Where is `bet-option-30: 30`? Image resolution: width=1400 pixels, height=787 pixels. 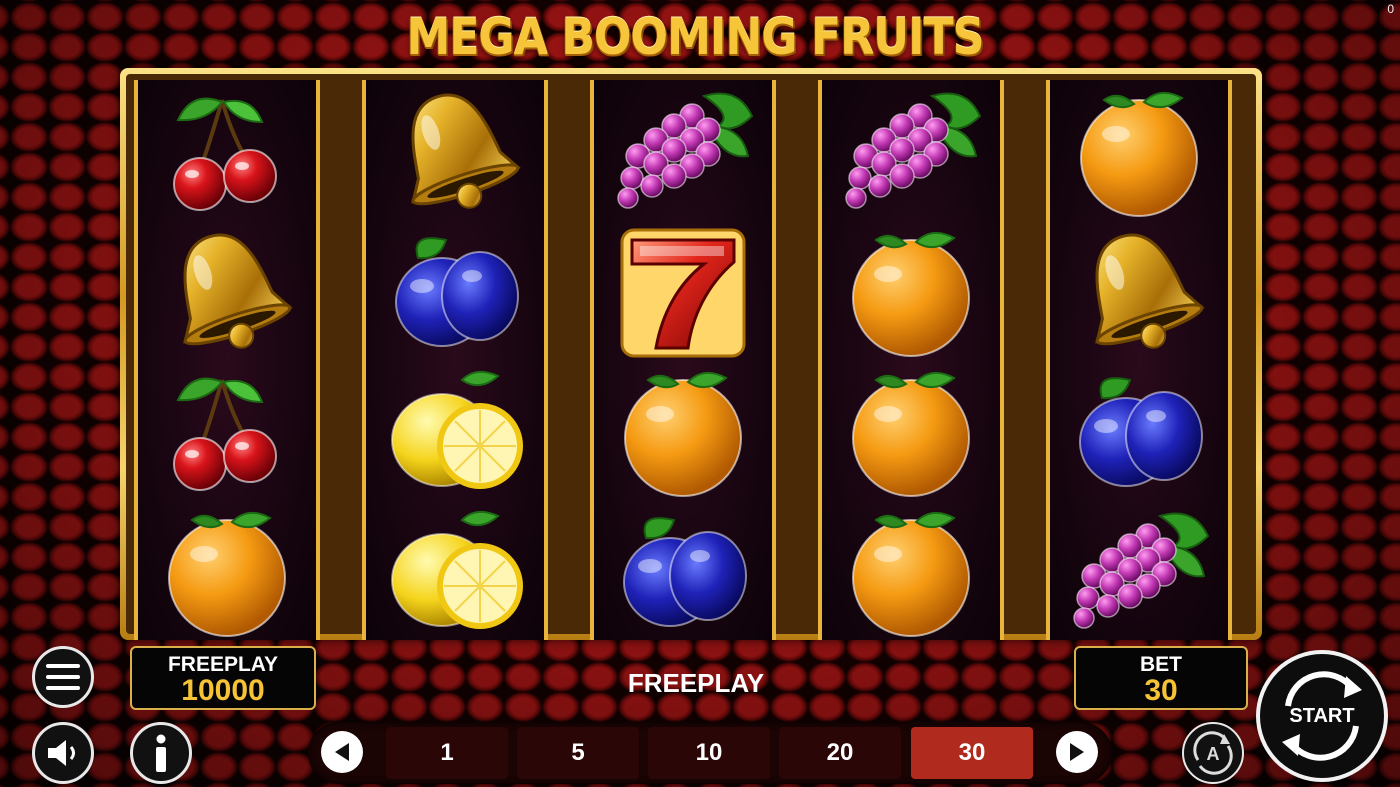
bet-option-30: 30 is located at coordinates (972, 753).